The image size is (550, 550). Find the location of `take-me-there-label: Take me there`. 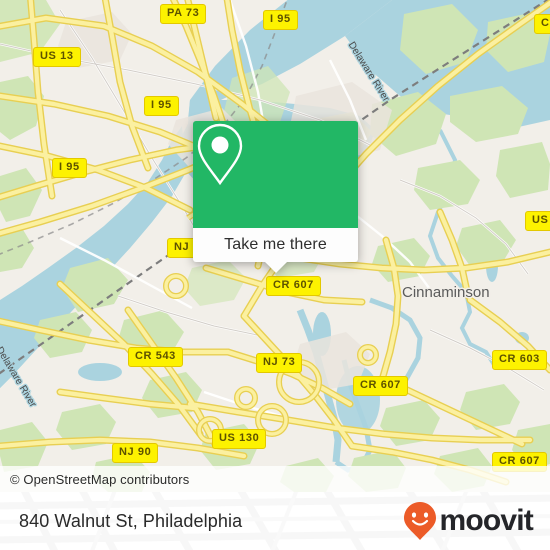

take-me-there-label: Take me there is located at coordinates (275, 244).